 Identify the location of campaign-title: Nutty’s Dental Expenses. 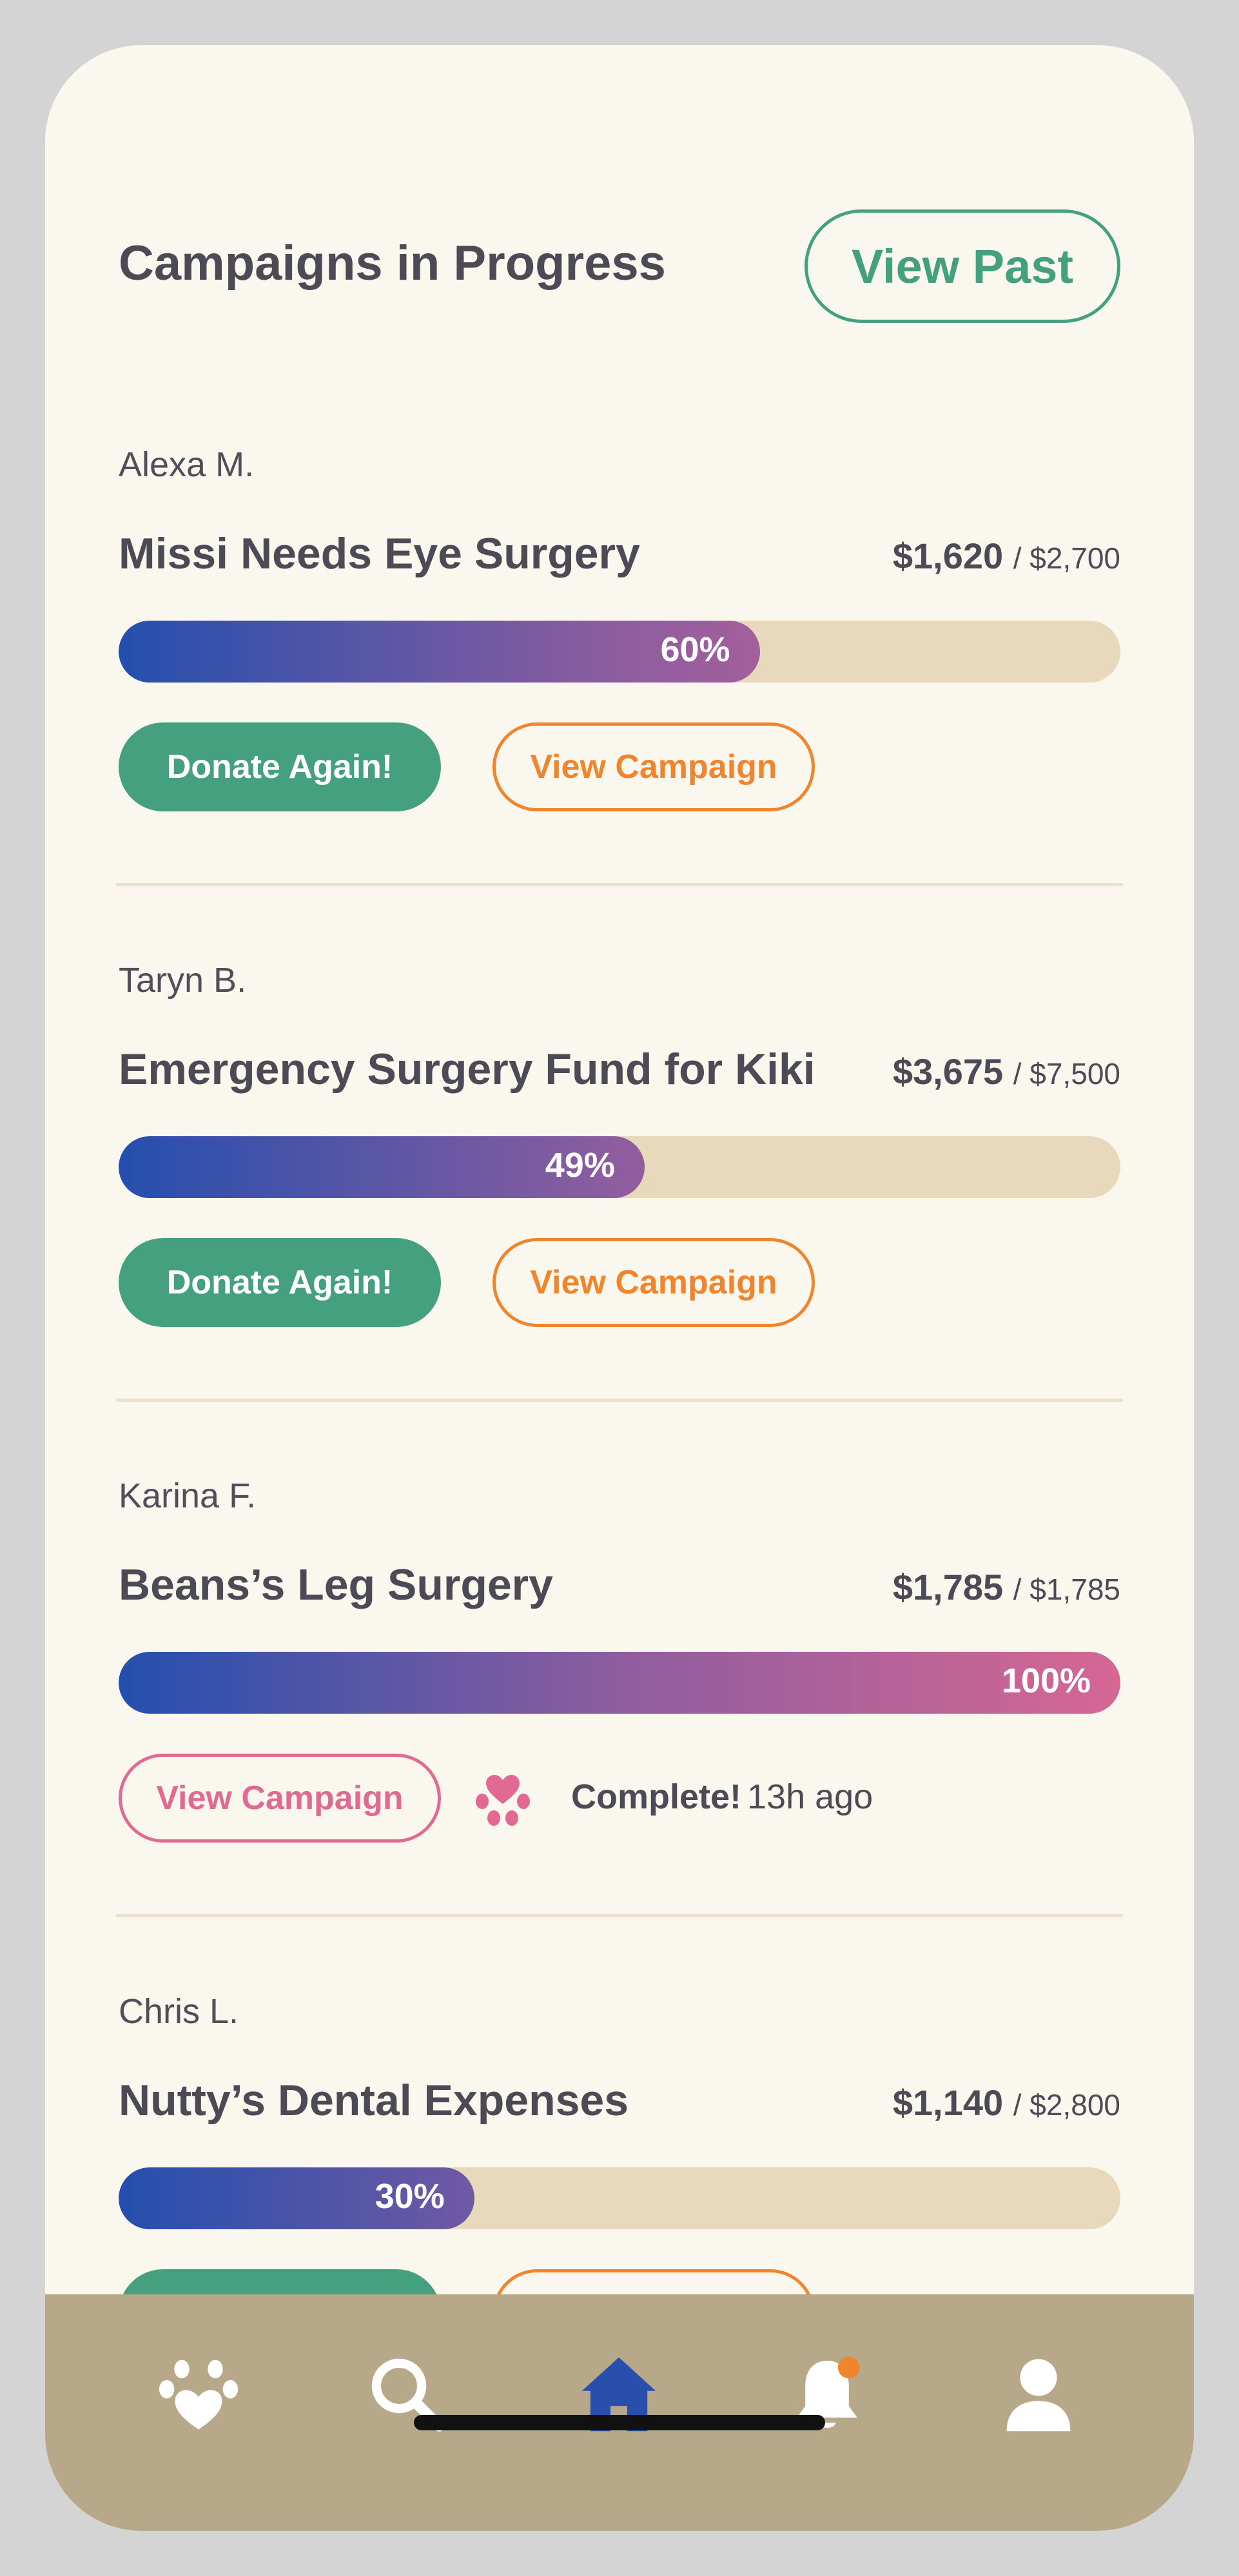
(374, 2100).